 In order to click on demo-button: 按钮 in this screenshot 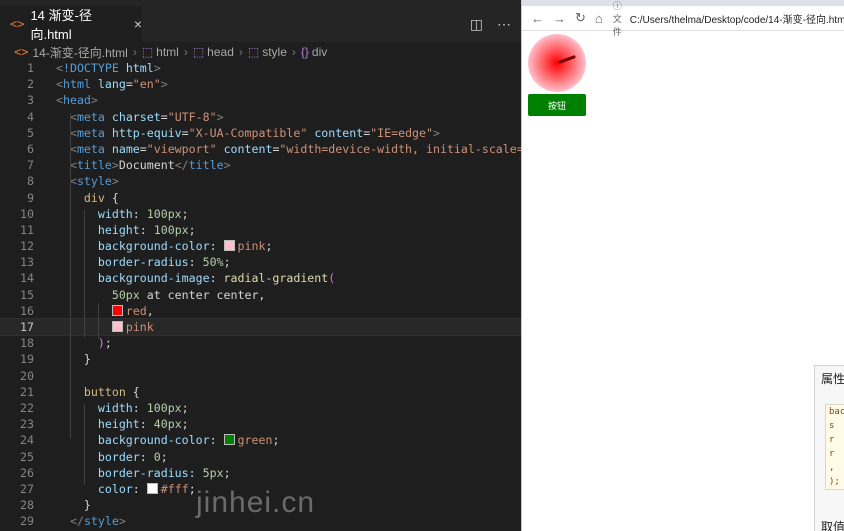, I will do `click(557, 105)`.